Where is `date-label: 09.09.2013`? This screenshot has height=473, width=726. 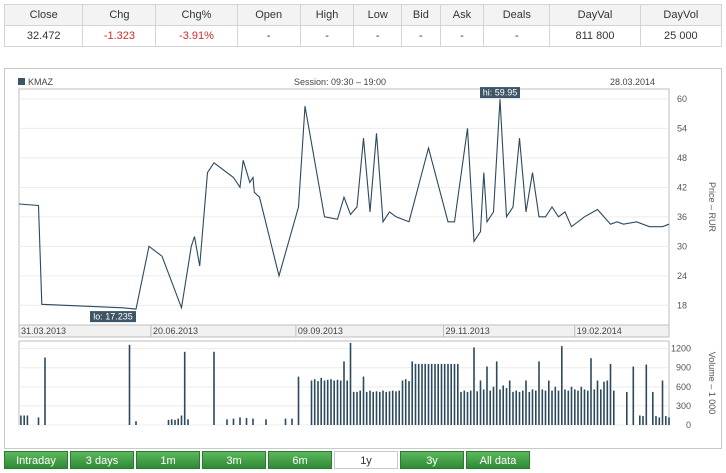
date-label: 09.09.2013 is located at coordinates (320, 331).